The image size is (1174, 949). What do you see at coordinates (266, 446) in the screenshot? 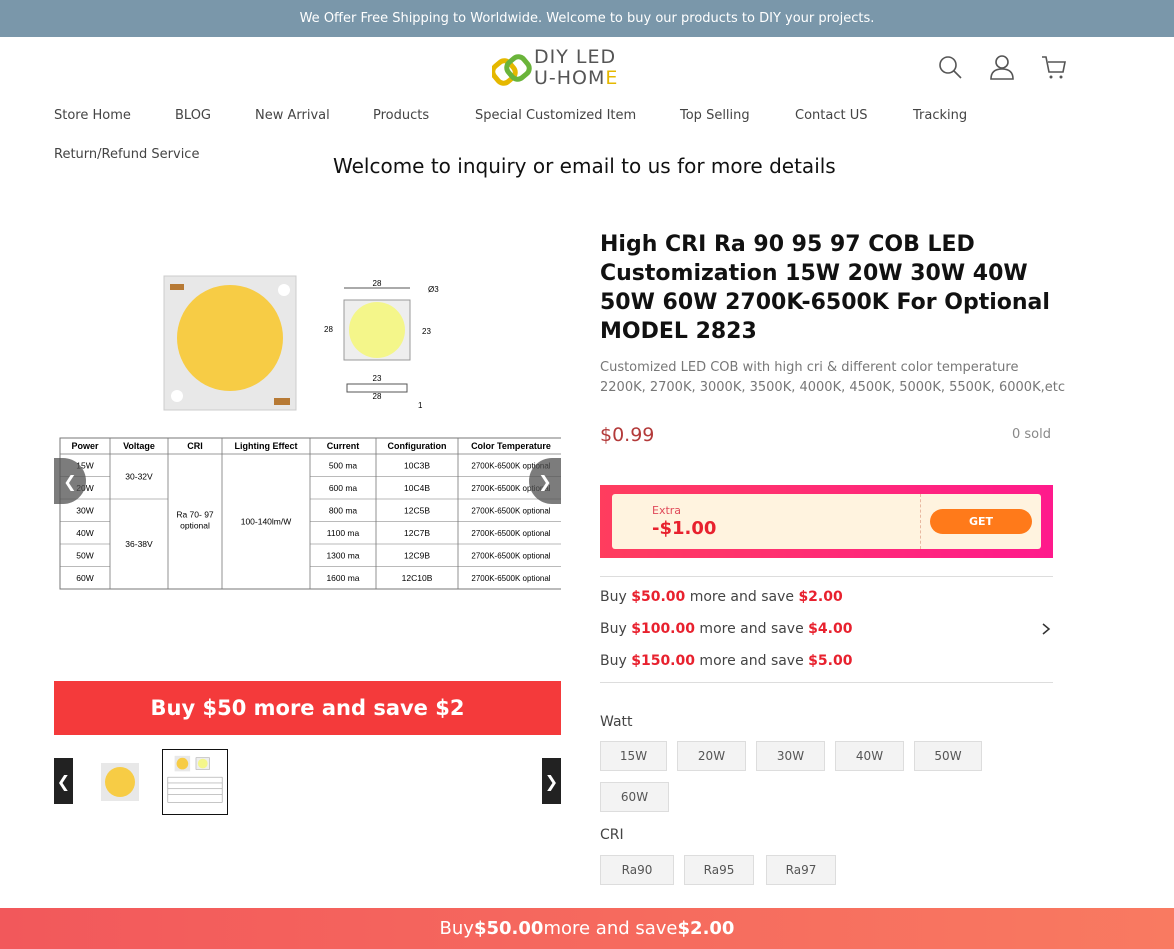
I see `table-header: Lighting Effect` at bounding box center [266, 446].